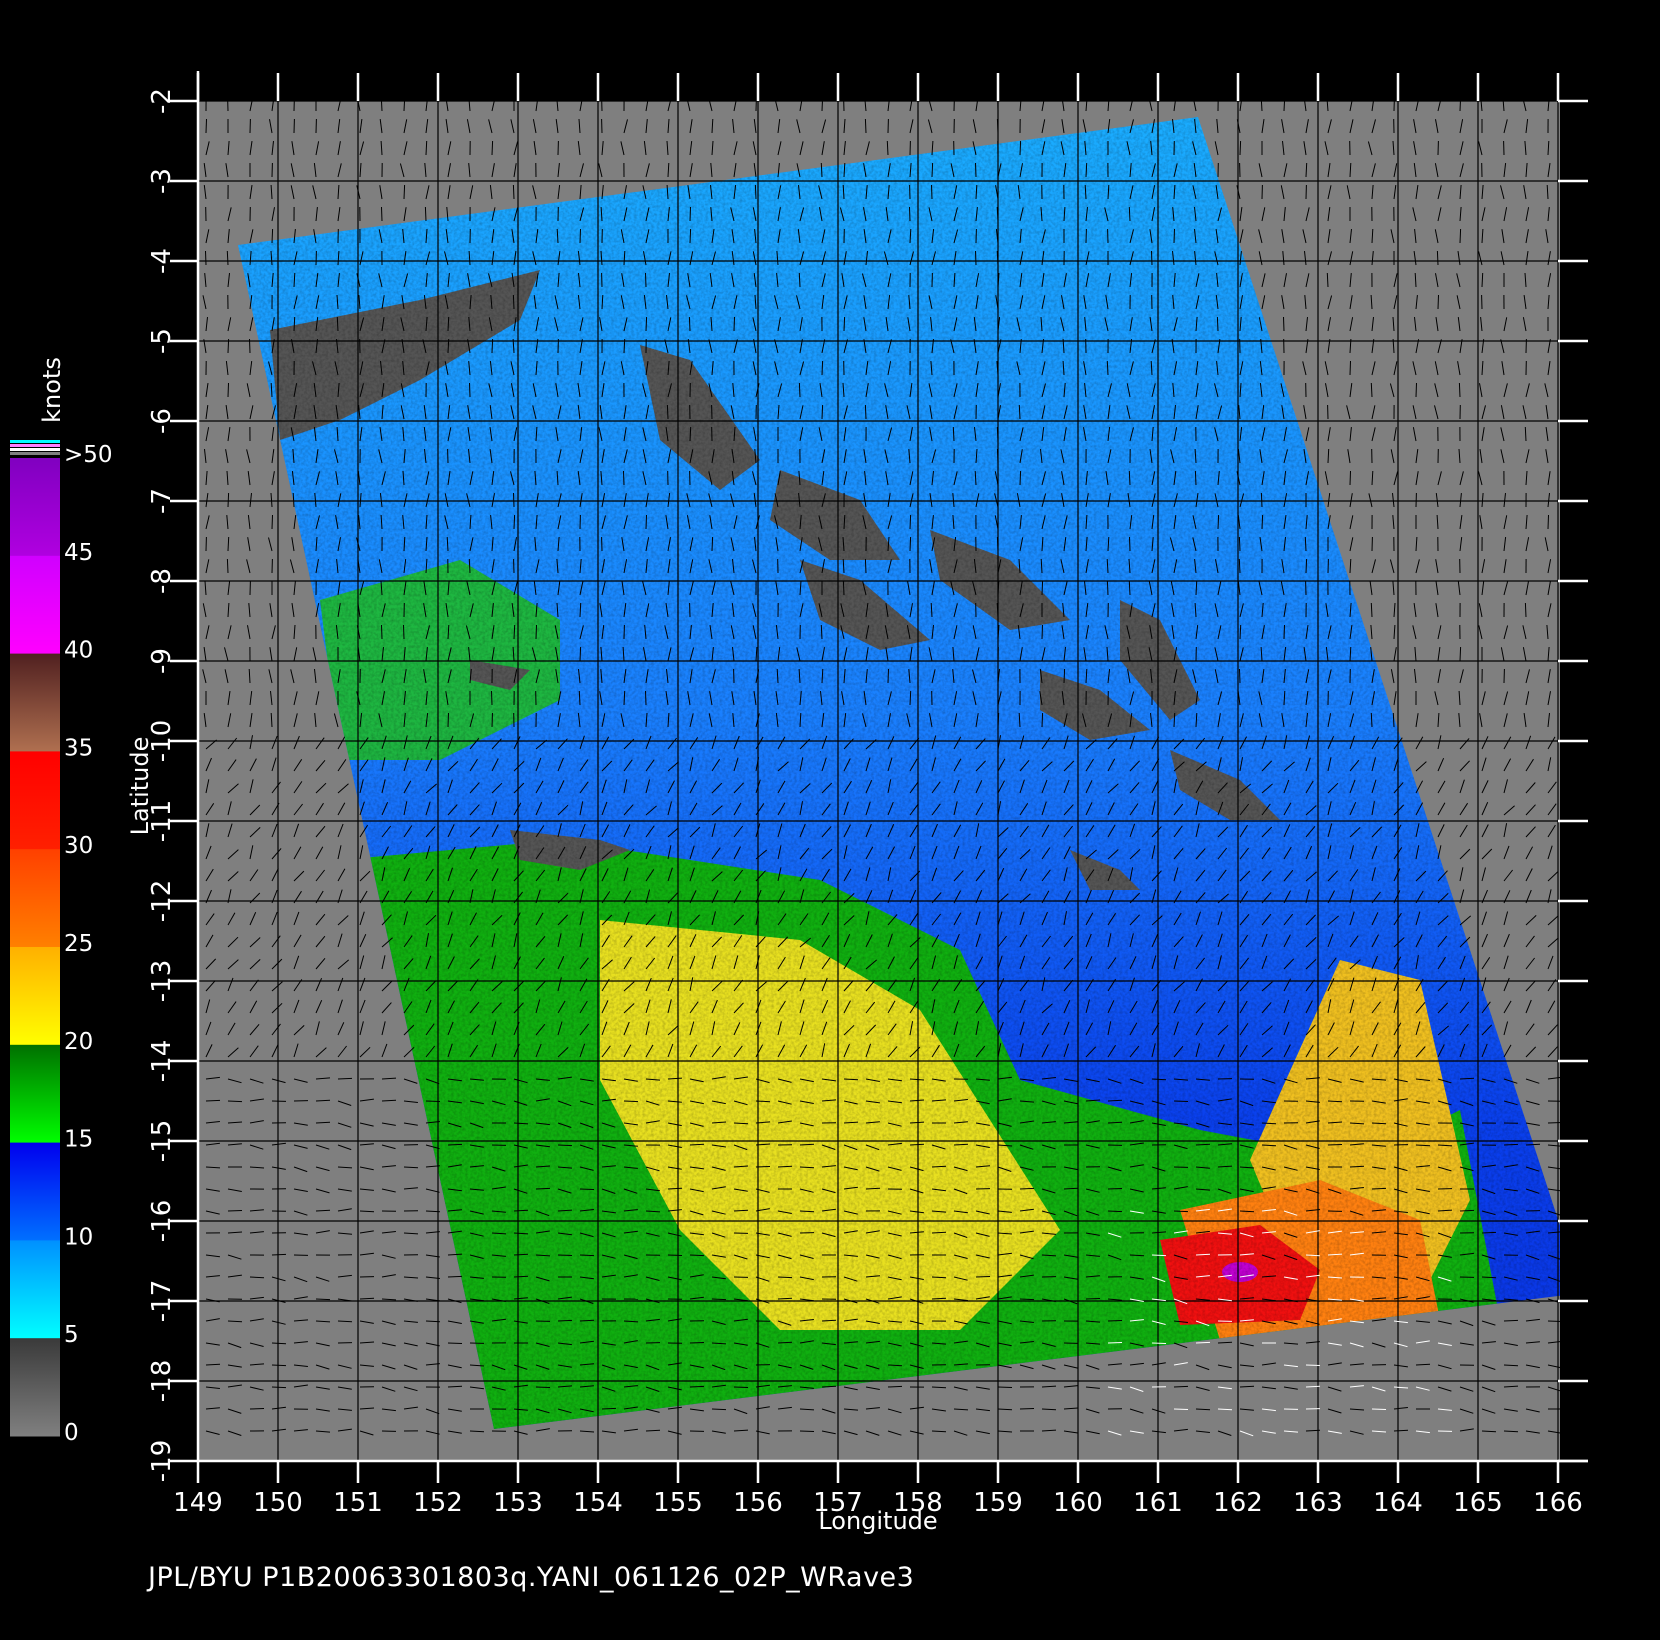 Image resolution: width=1660 pixels, height=1640 pixels. What do you see at coordinates (35, 447) in the screenshot?
I see `colorbar-top-stripes` at bounding box center [35, 447].